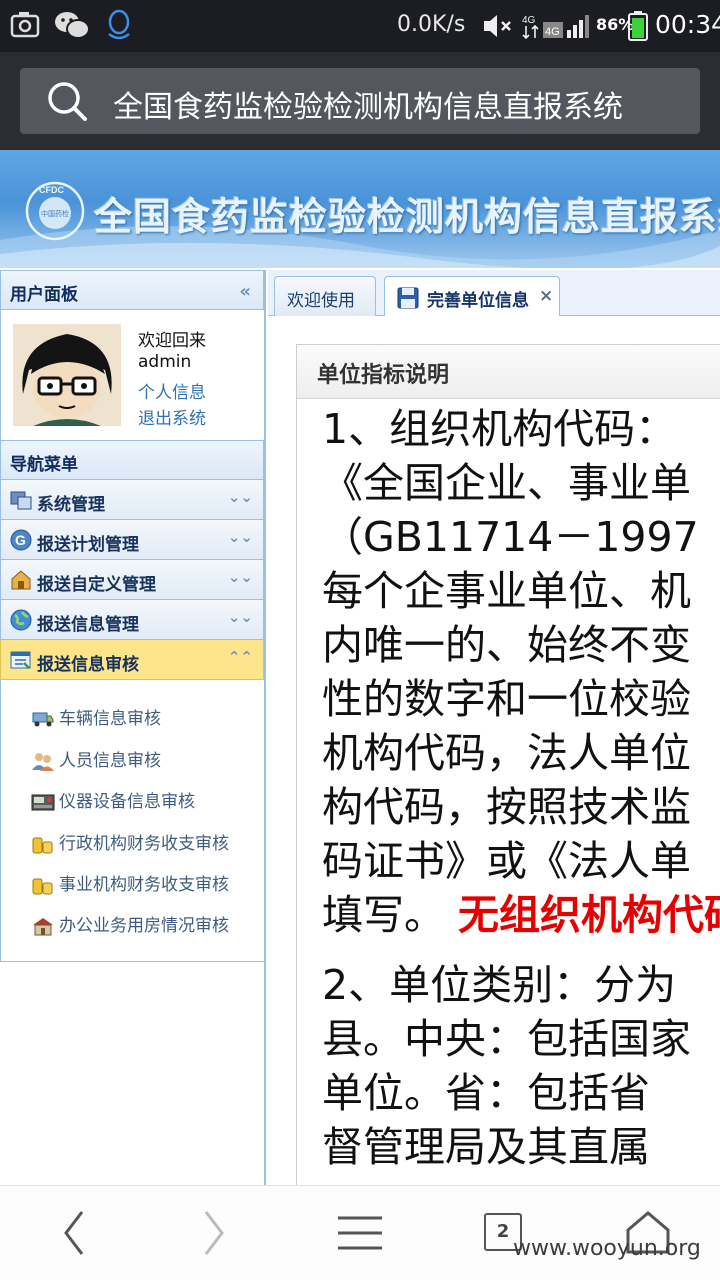  What do you see at coordinates (521, 1066) in the screenshot?
I see `paragraph-2: 2、单位类别：分为 县。中央：包括国家 单位。省：包括省 督管理局及其直属` at bounding box center [521, 1066].